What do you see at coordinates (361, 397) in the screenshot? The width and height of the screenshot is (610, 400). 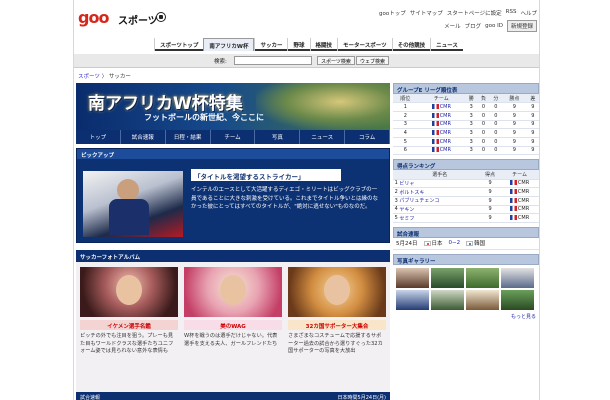 I see `album-footer-right: 日本時間5月24日(月)` at bounding box center [361, 397].